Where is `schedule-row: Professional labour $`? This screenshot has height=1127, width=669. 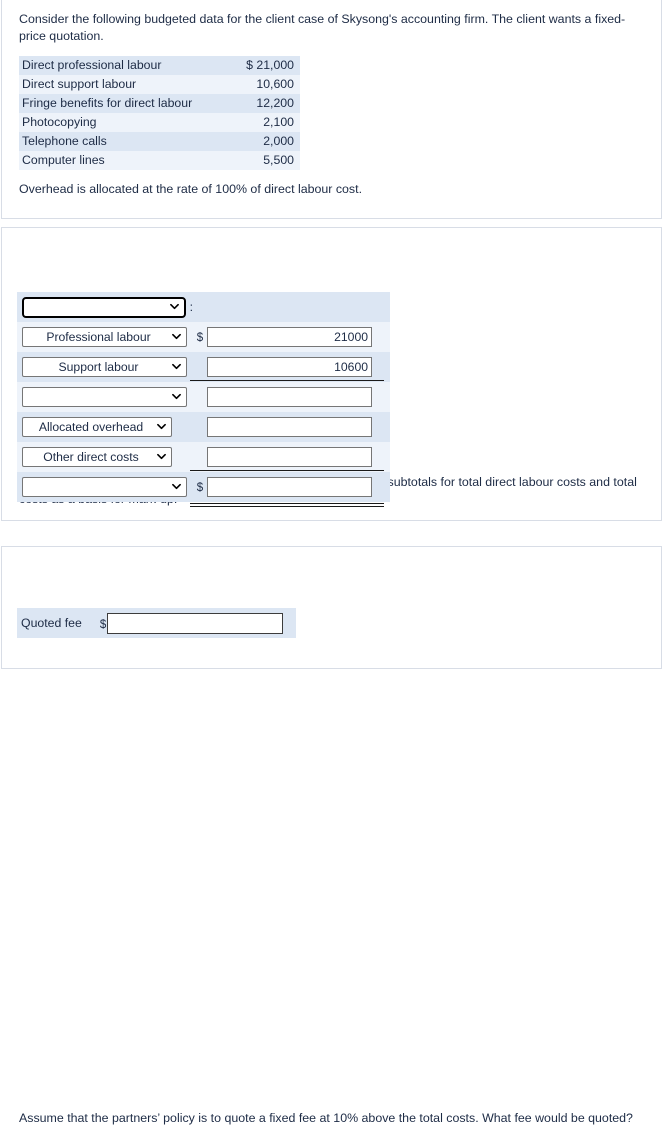 schedule-row: Professional labour $ is located at coordinates (203, 337).